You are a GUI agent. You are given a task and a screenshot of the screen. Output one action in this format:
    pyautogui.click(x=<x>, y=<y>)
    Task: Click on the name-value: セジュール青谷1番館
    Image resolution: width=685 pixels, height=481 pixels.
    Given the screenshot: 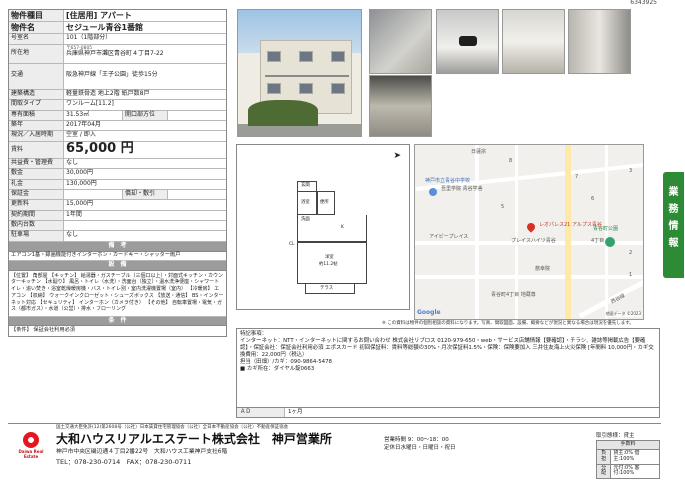 What is the action you would take?
    pyautogui.click(x=105, y=28)
    